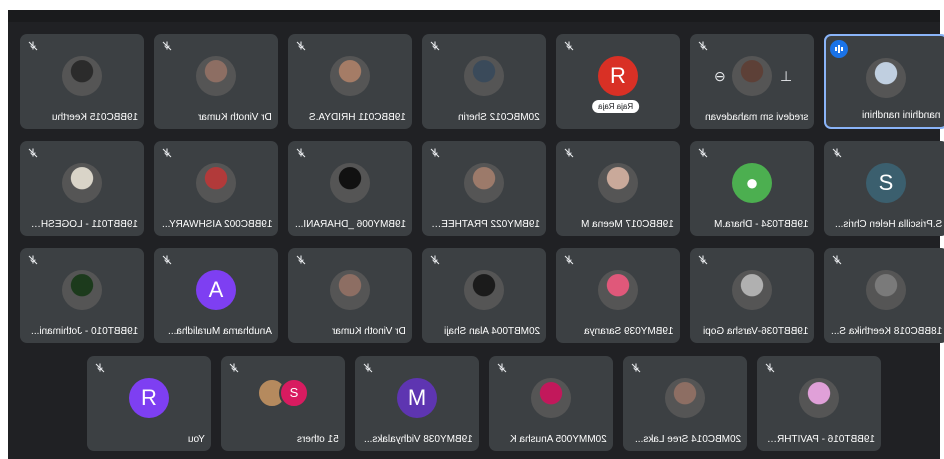  I want to click on top-bar, so click(474, 16).